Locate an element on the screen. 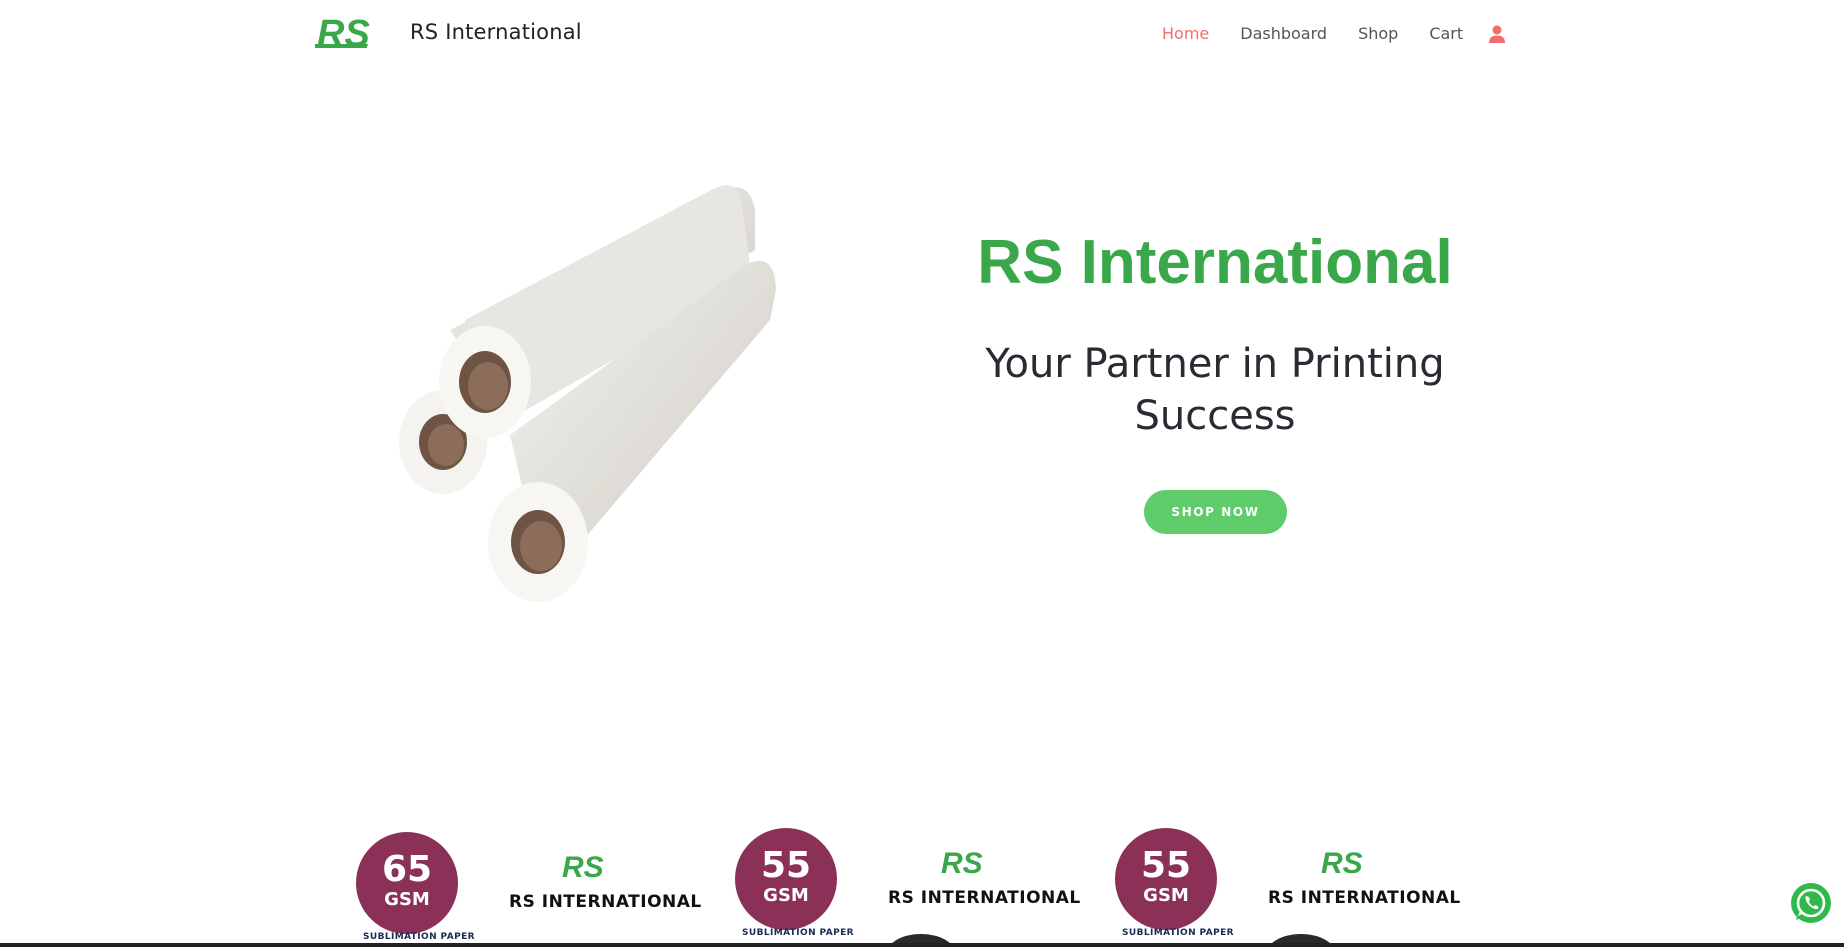  gsm-value: 65 is located at coordinates (407, 869).